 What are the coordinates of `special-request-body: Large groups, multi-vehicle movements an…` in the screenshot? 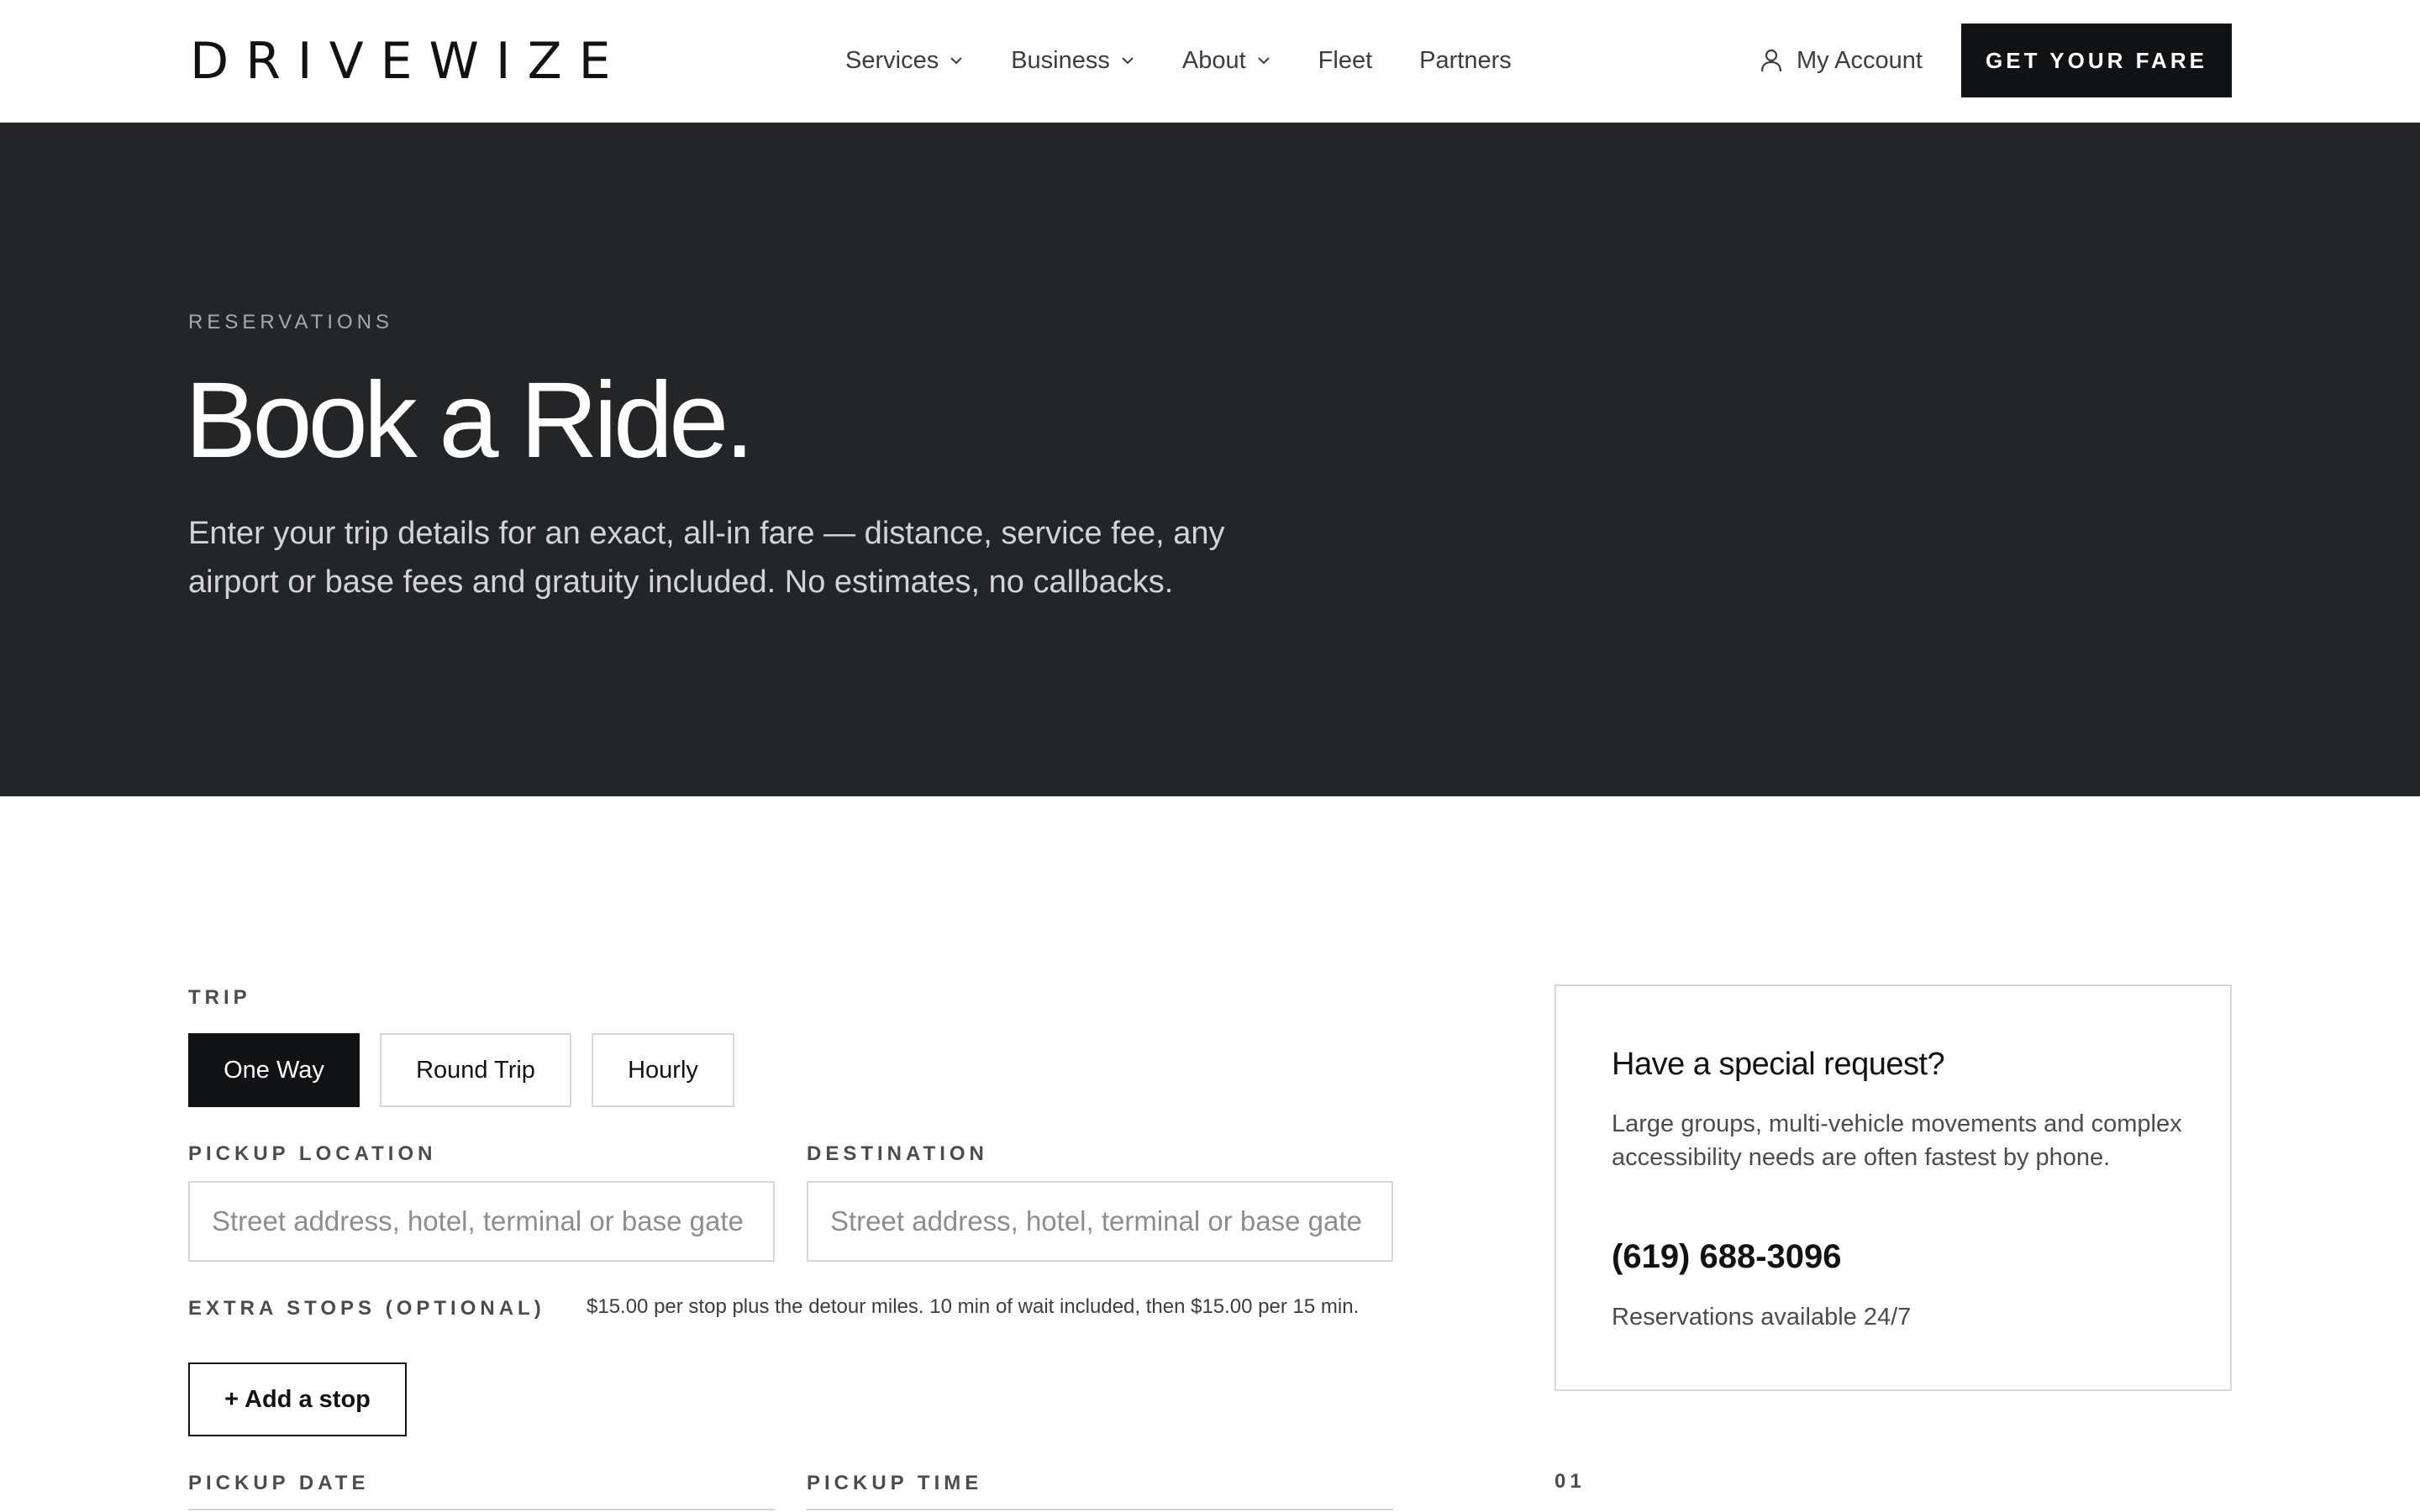 It's located at (1897, 1140).